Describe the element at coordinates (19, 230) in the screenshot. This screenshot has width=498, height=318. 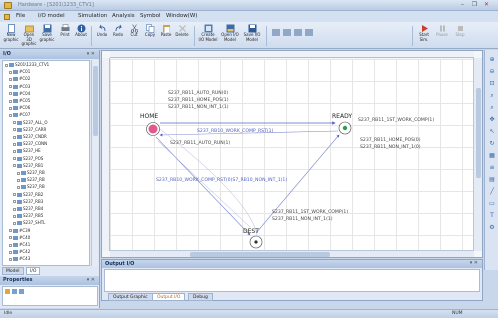
I see `tree-node: #C39` at that location.